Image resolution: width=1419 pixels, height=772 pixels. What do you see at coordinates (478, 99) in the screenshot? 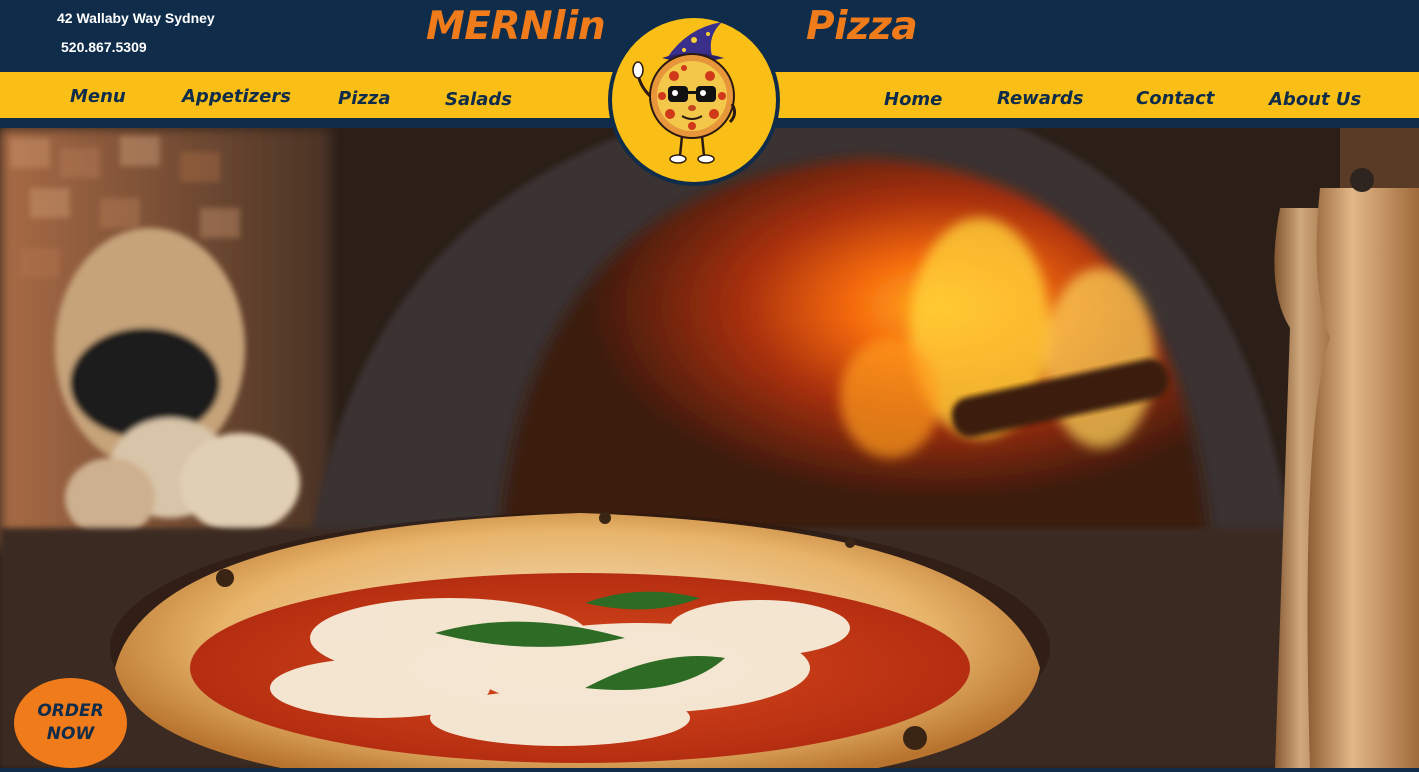
I see `nav-link-salads: Salads` at bounding box center [478, 99].